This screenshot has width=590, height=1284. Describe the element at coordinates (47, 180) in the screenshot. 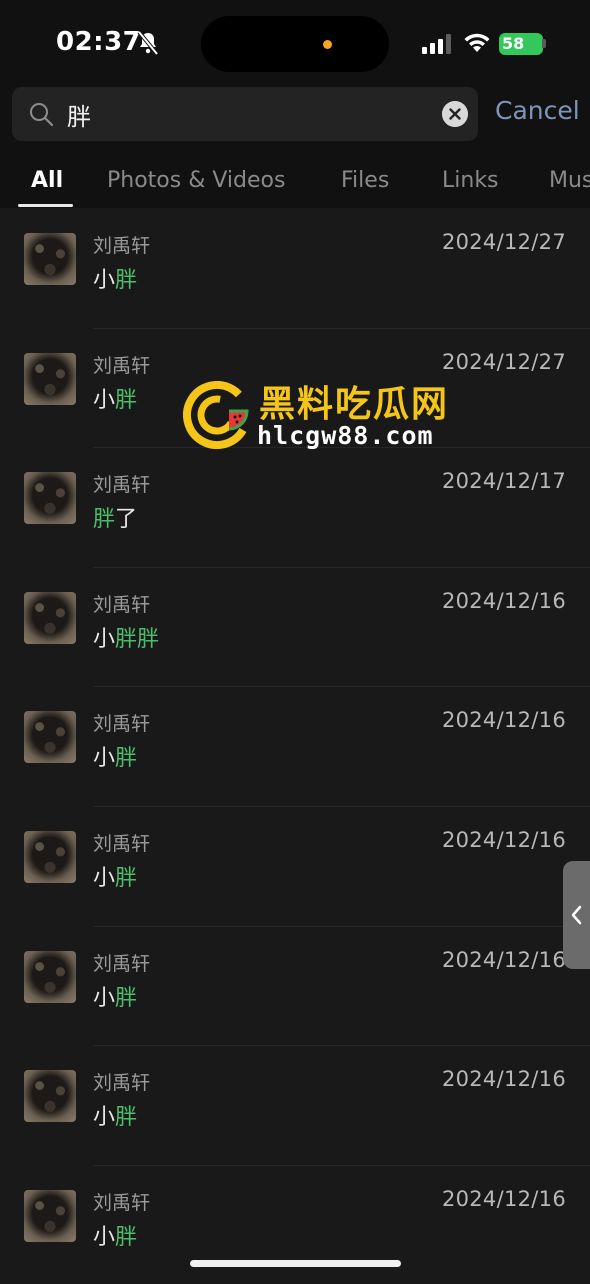

I see `tab-all: All` at that location.